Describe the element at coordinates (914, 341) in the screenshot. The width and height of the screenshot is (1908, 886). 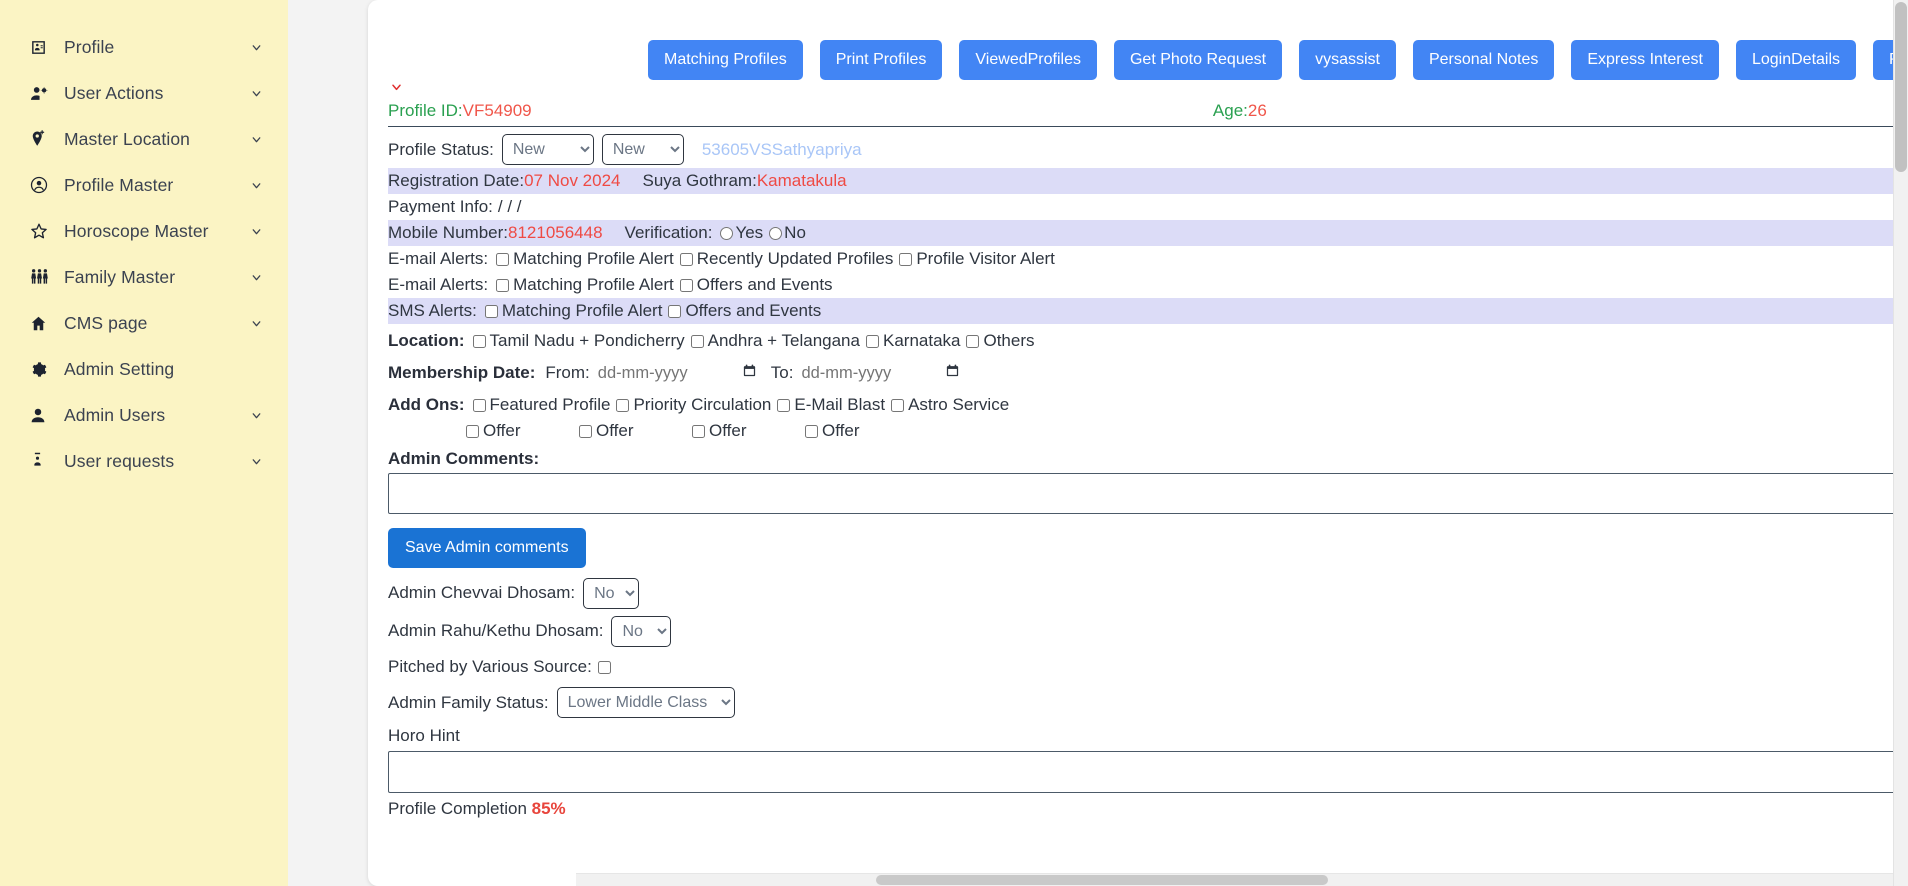
I see `location-karnataka: Karnataka` at that location.